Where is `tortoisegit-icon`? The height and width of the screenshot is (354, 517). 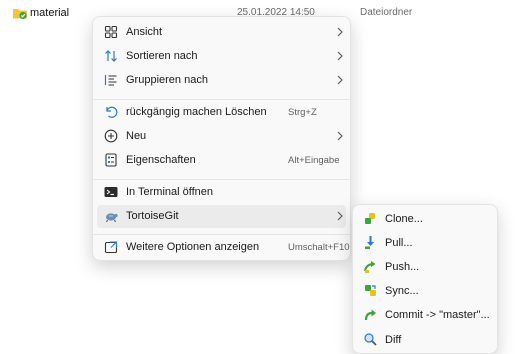
tortoisegit-icon is located at coordinates (111, 218).